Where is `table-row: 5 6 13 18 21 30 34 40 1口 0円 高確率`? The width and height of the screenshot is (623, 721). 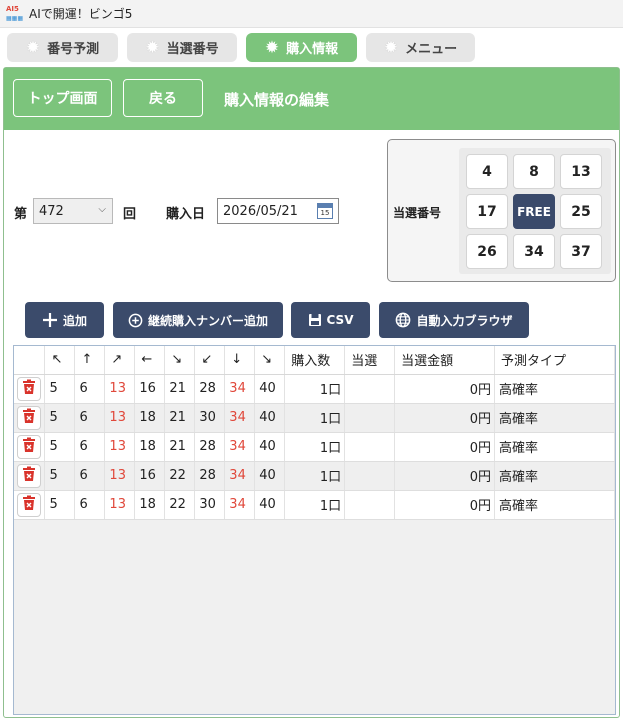
table-row: 5 6 13 18 21 30 34 40 1口 0円 高確率 is located at coordinates (314, 418).